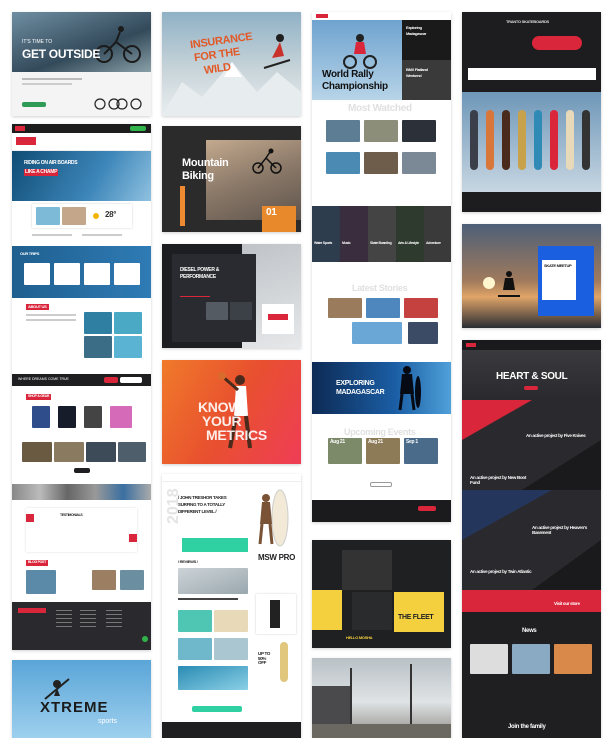  I want to click on subscribe-button, so click(217, 709).